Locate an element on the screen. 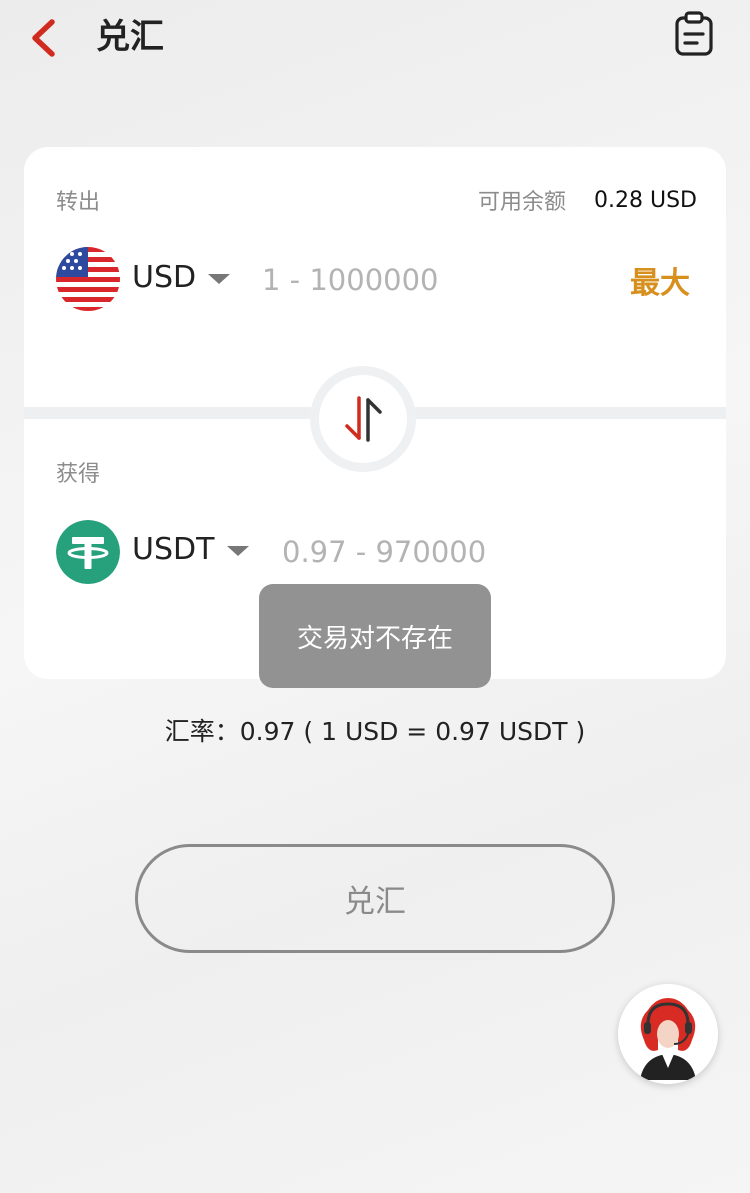 Image resolution: width=750 pixels, height=1193 pixels. to-currency-dropdown-icon is located at coordinates (238, 551).